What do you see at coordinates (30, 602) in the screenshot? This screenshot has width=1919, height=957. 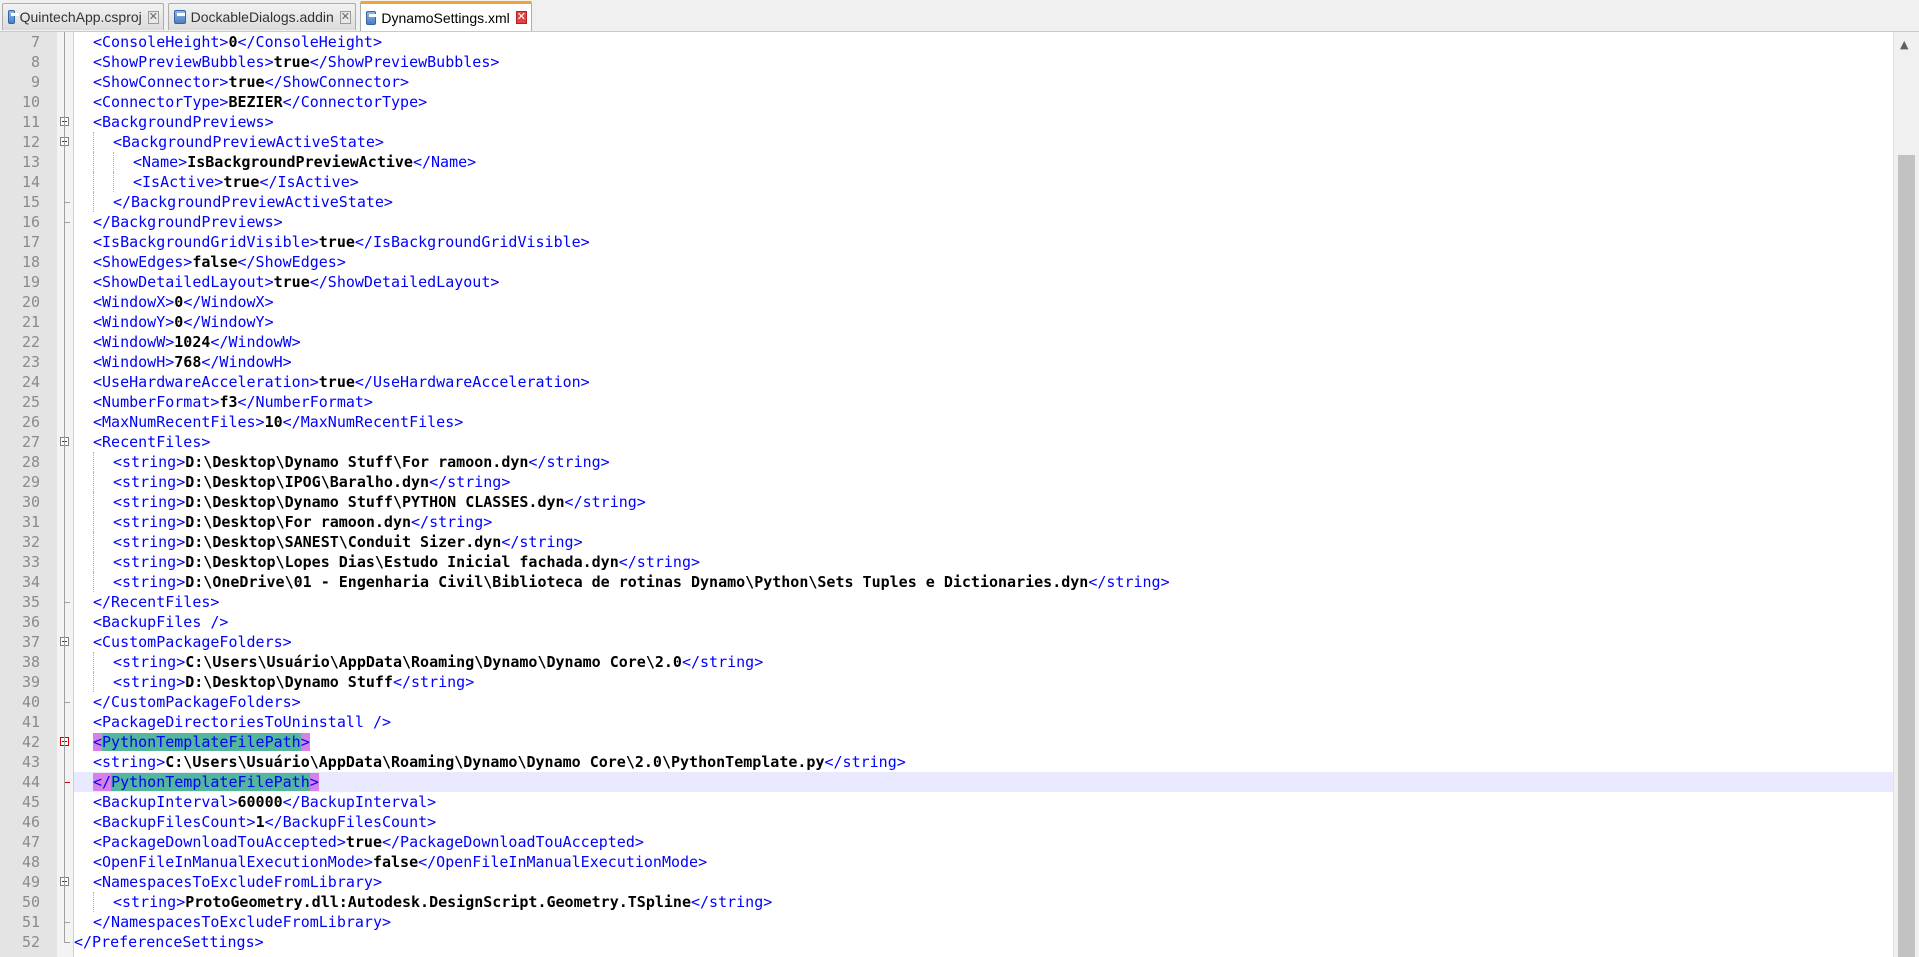 I see `line-number: 35` at bounding box center [30, 602].